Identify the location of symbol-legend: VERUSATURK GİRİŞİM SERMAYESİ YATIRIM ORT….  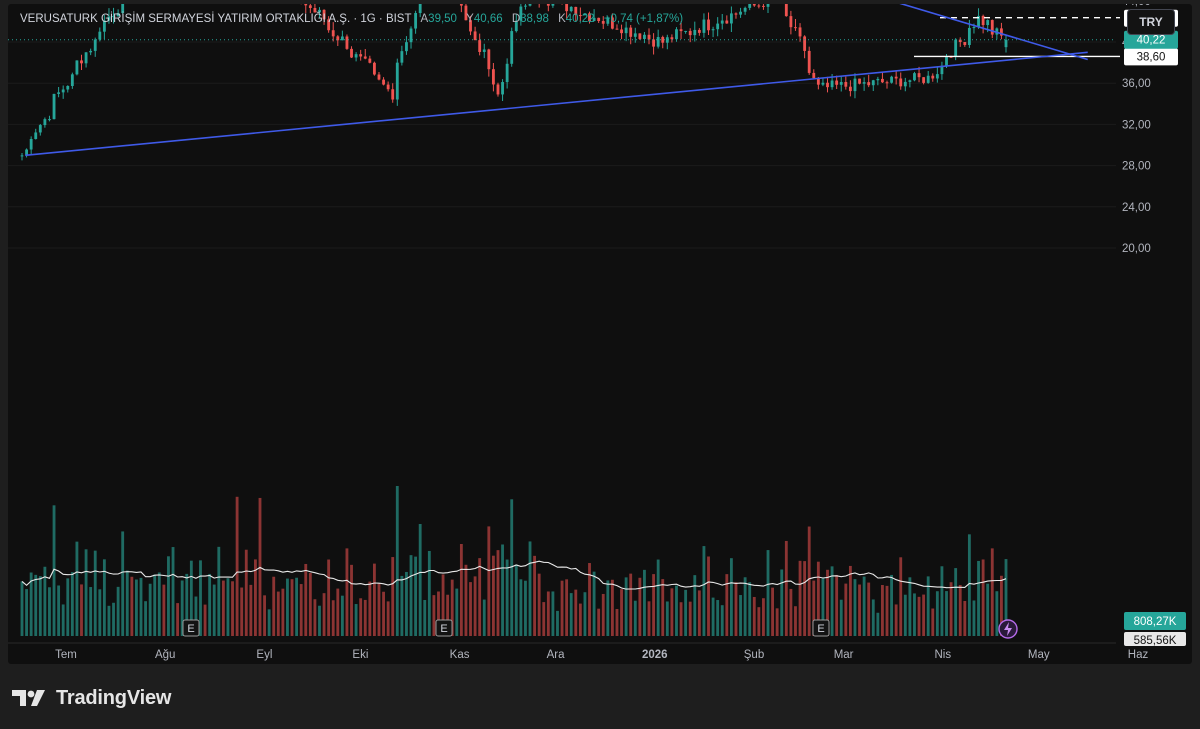
(351, 19).